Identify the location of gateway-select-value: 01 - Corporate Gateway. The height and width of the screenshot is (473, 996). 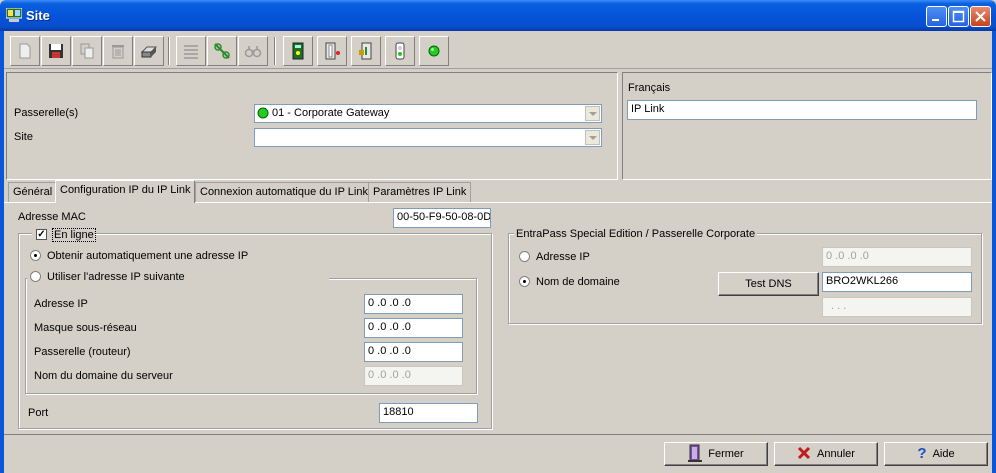
(331, 113).